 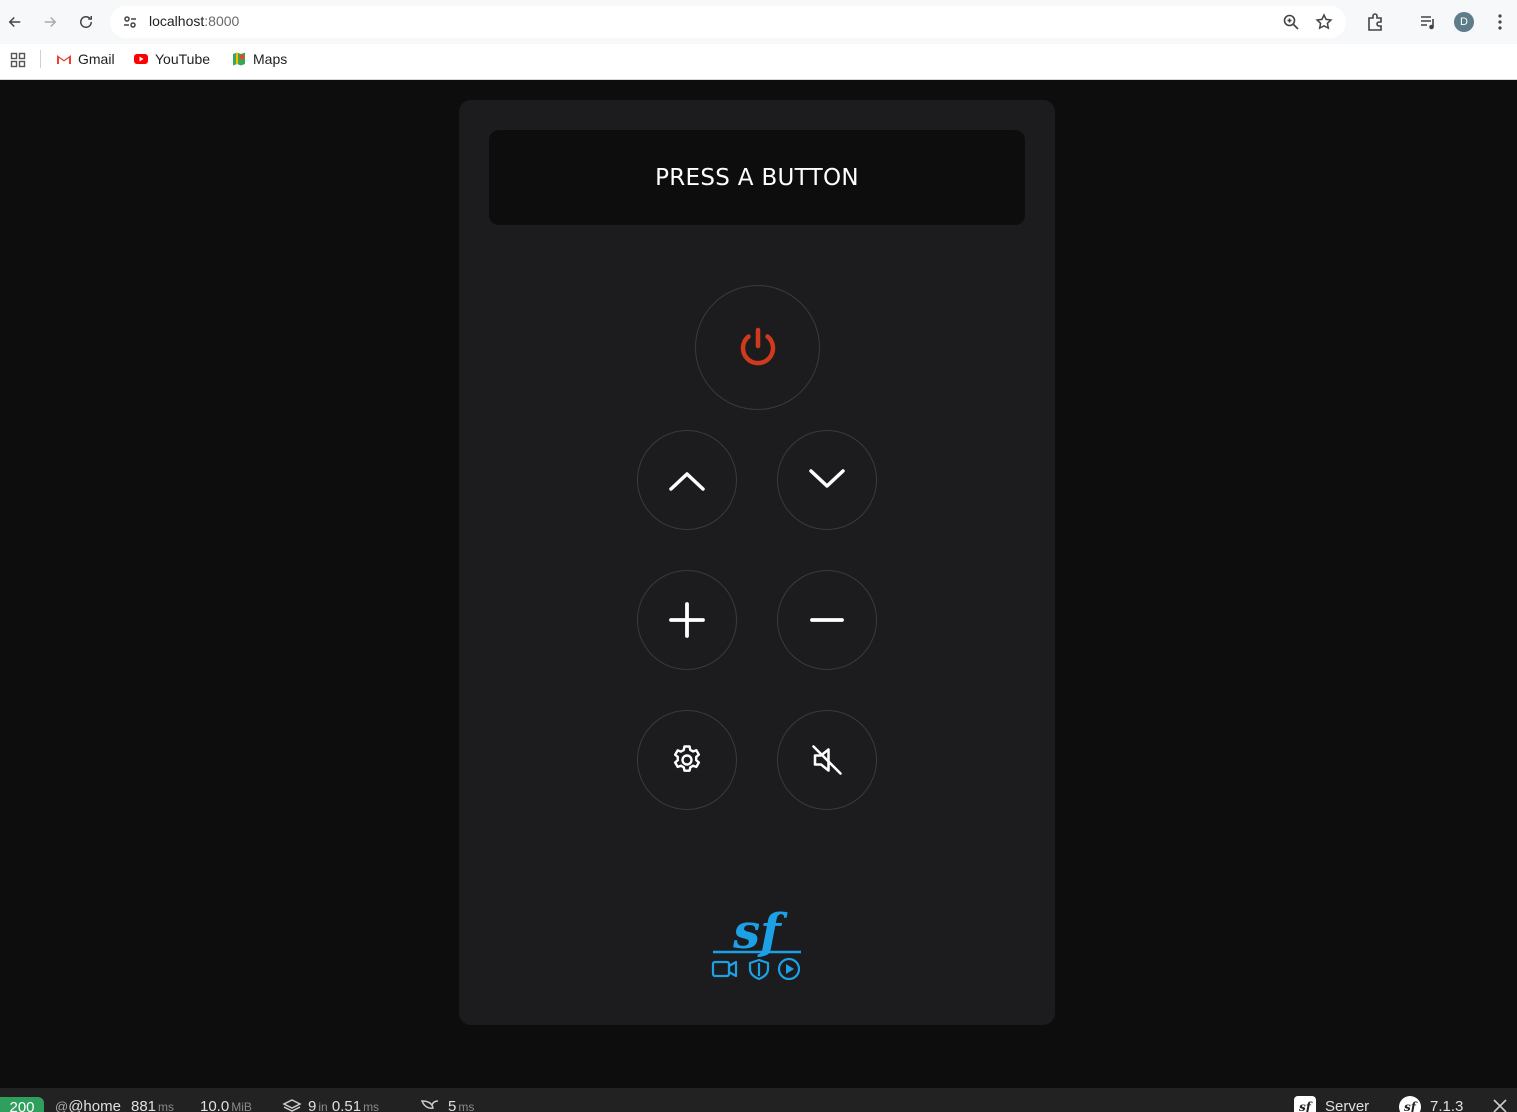 I want to click on render-unit: ms, so click(x=466, y=1106).